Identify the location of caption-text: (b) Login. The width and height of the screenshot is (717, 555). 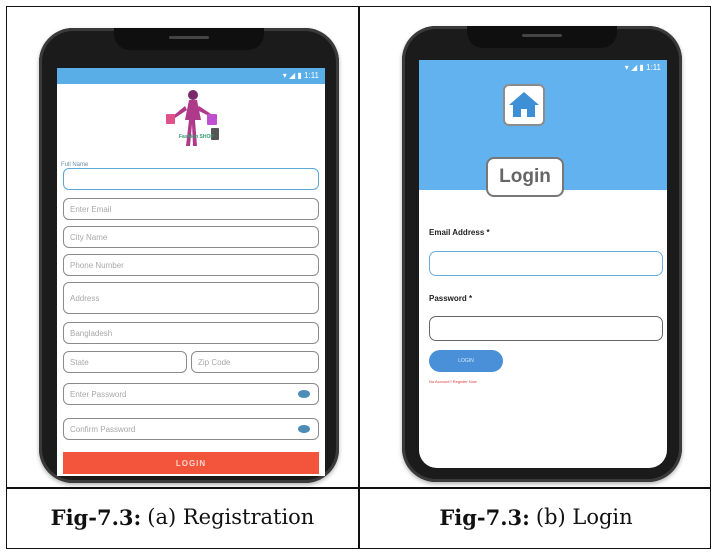
(584, 517).